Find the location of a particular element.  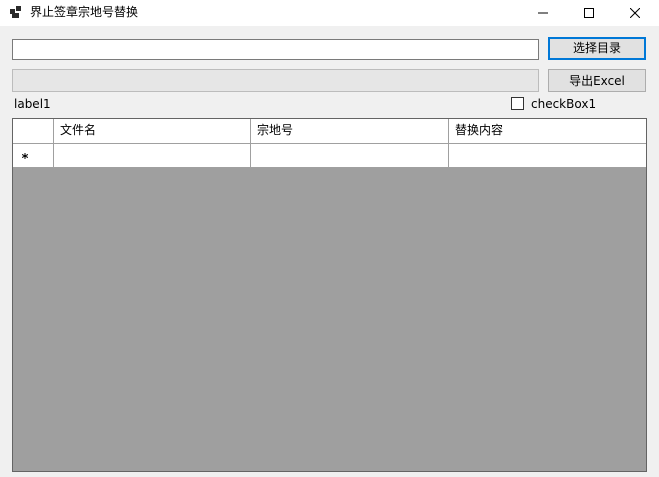

column-header-parcel-number: 宗地号 is located at coordinates (350, 131).